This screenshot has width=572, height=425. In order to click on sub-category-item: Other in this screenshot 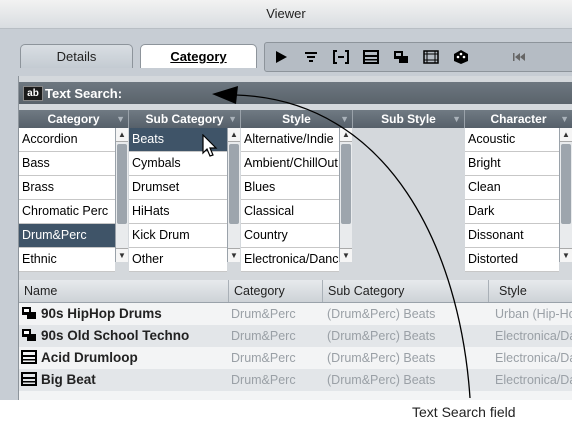, I will do `click(178, 260)`.